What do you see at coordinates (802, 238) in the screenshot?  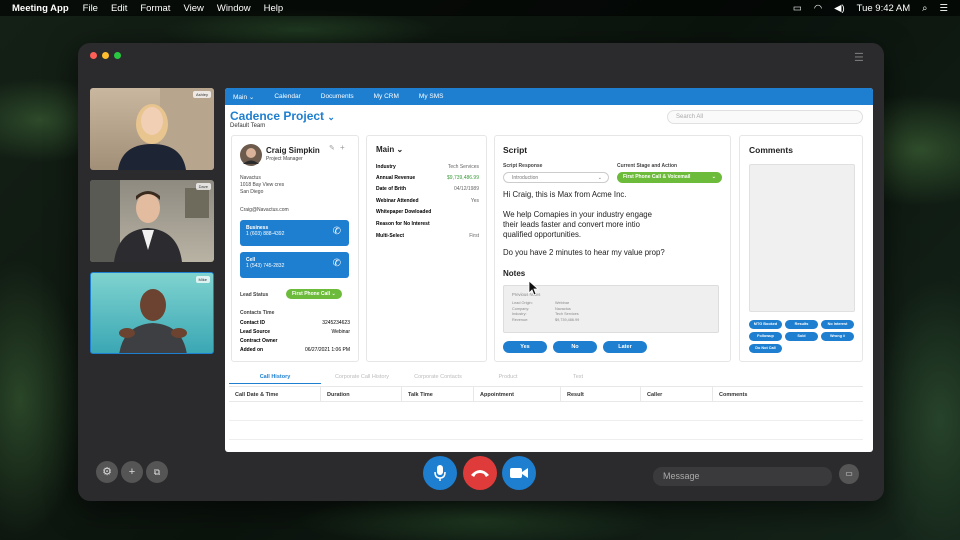 I see `comments-box` at bounding box center [802, 238].